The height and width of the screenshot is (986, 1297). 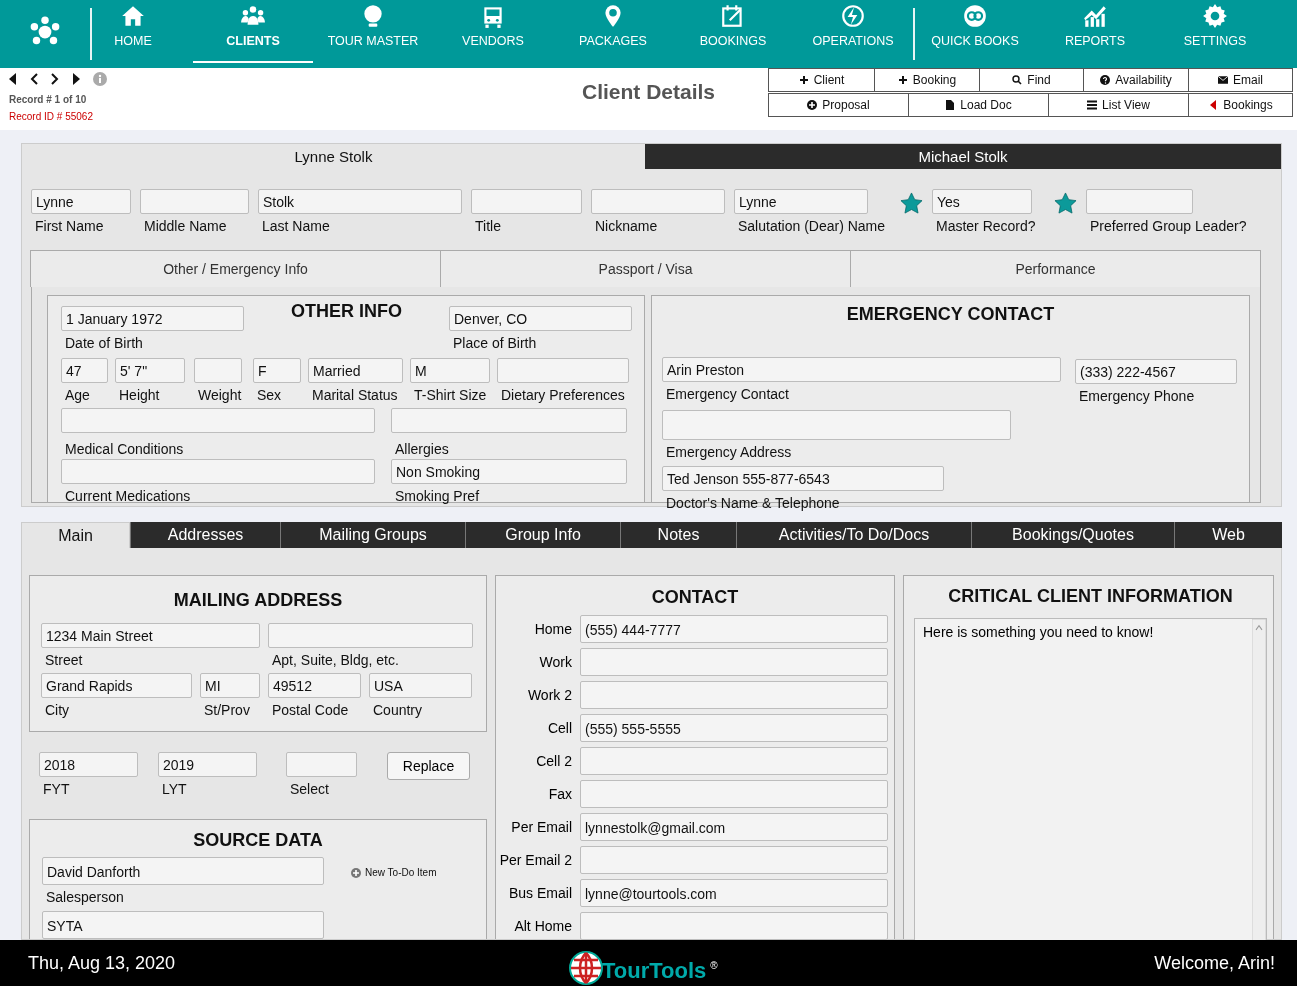 What do you see at coordinates (838, 105) in the screenshot?
I see `action-button: Proposal` at bounding box center [838, 105].